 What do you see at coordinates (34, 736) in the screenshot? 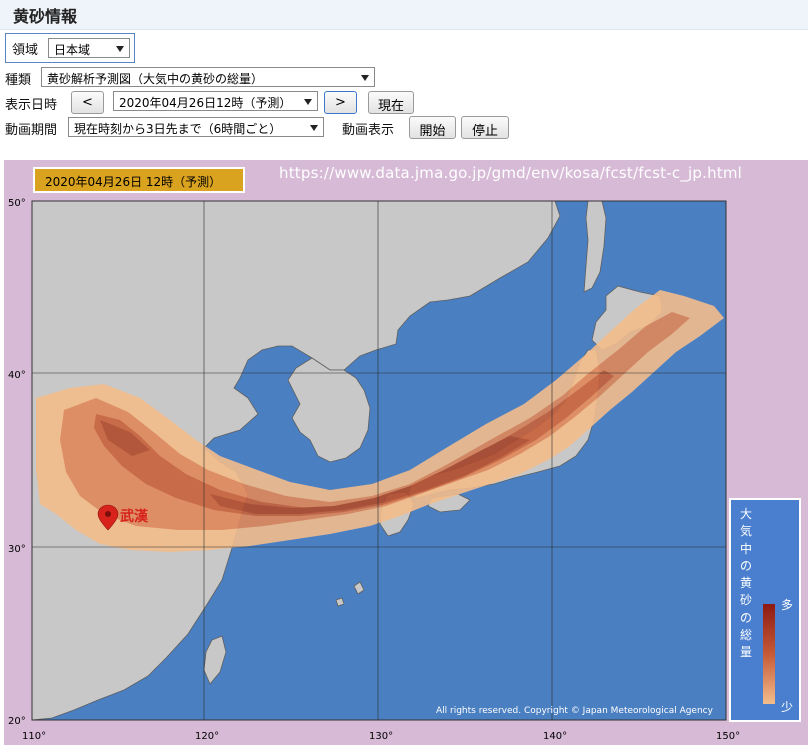
I see `lon-label-110: 110°` at bounding box center [34, 736].